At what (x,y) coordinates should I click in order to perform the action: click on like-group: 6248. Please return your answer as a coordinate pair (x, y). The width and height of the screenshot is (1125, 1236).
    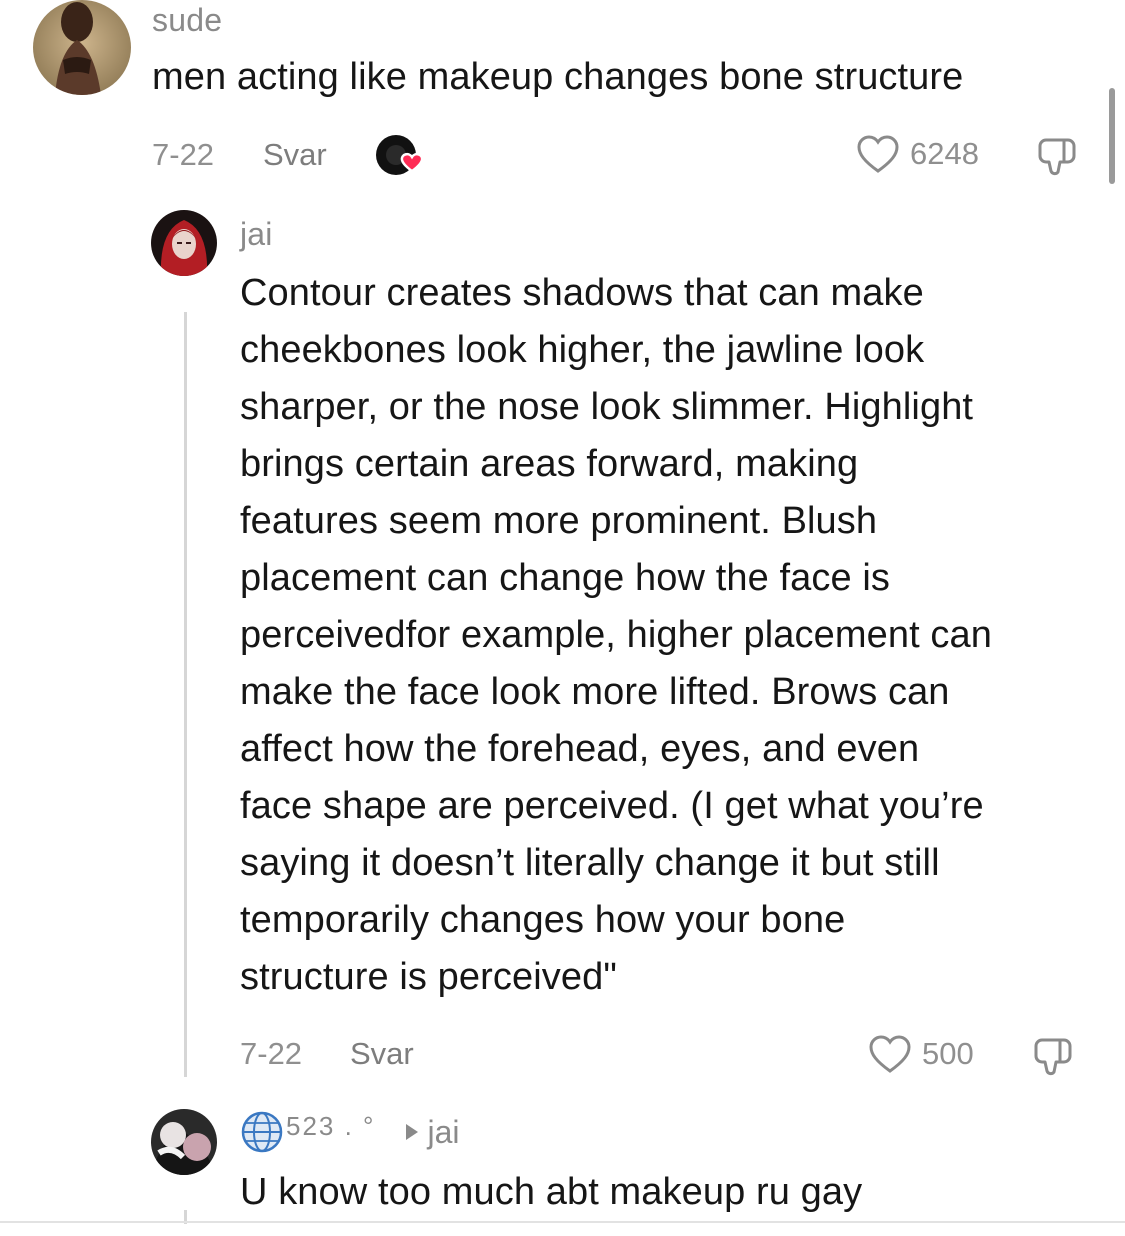
    Looking at the image, I should click on (917, 154).